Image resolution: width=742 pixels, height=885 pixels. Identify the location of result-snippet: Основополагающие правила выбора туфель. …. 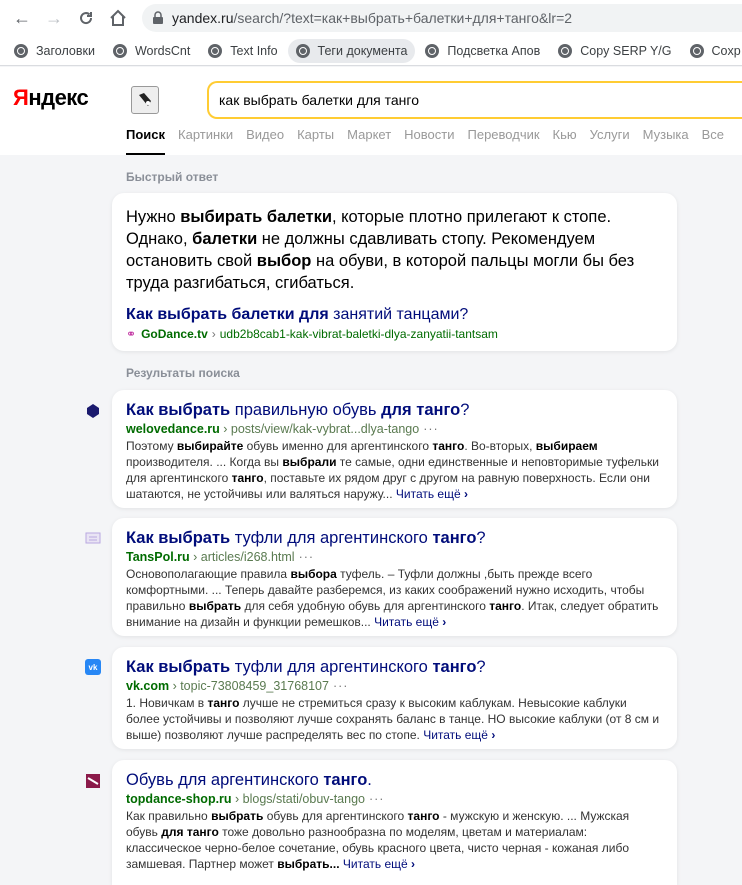
(394, 598).